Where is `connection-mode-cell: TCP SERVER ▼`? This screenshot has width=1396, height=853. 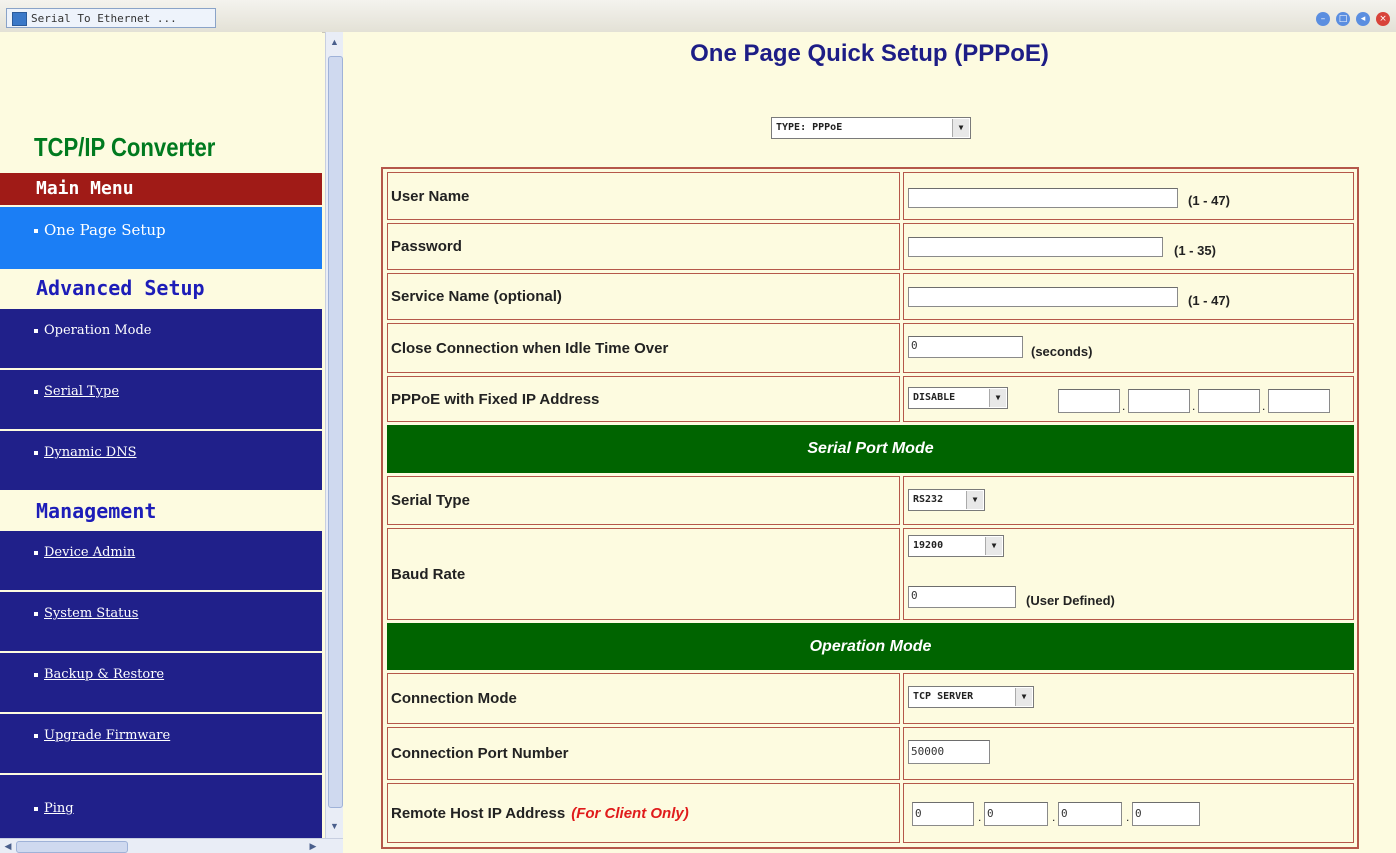 connection-mode-cell: TCP SERVER ▼ is located at coordinates (1128, 698).